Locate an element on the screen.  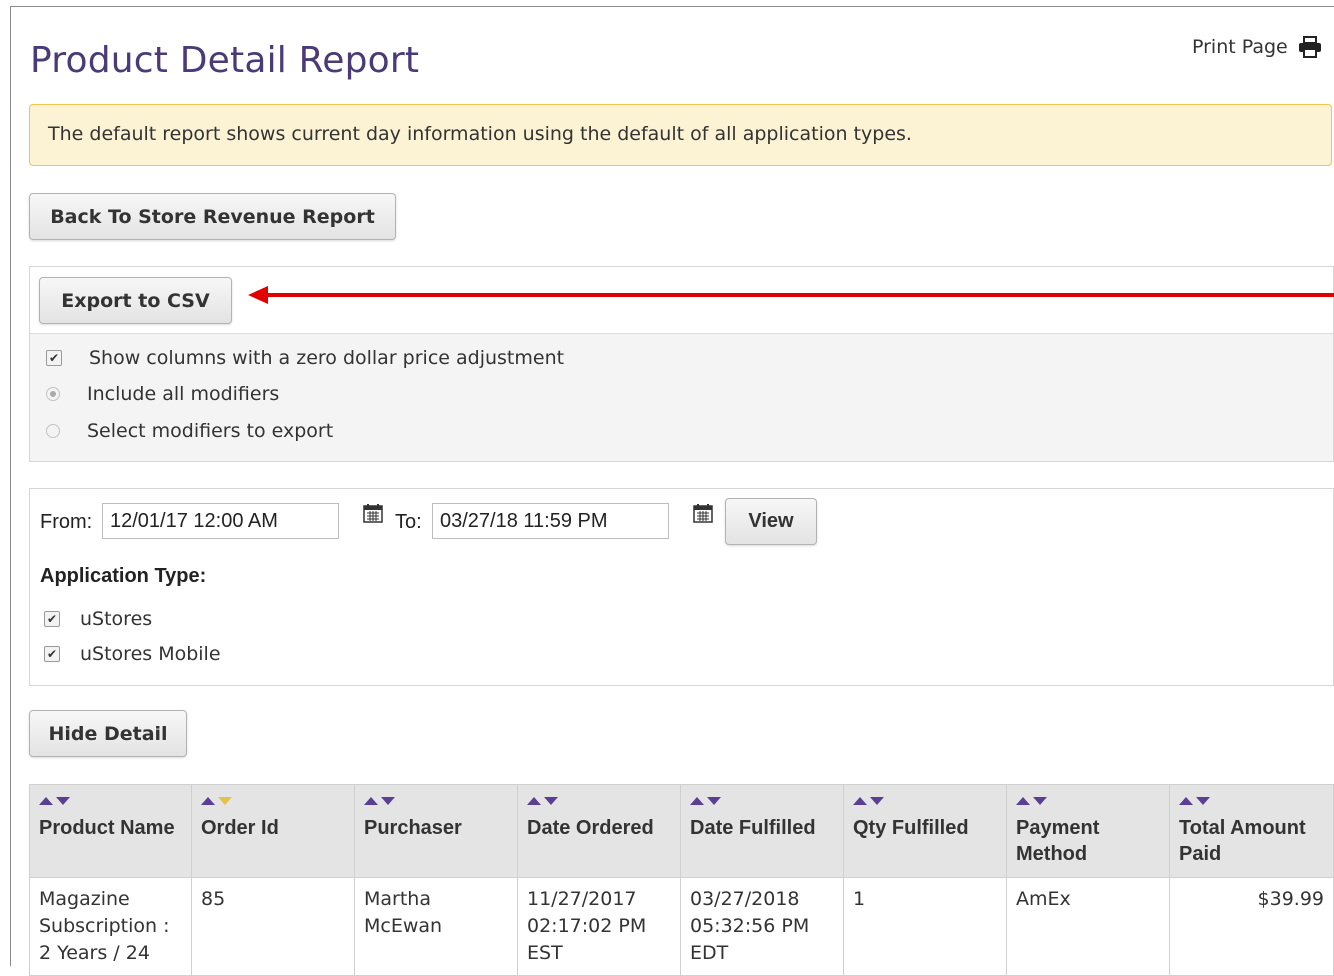
from-date-input is located at coordinates (220, 521).